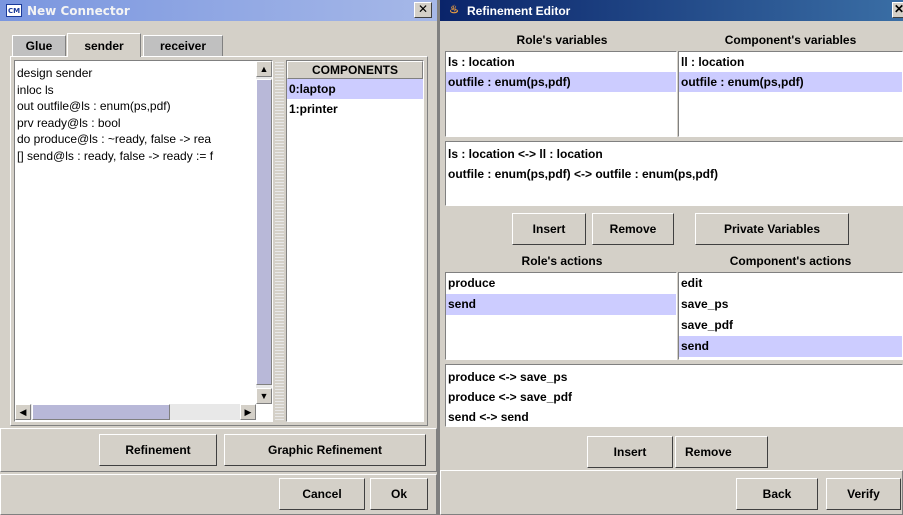 The width and height of the screenshot is (903, 515). What do you see at coordinates (218, 10) in the screenshot?
I see `connector-titlebar: CM New Connector` at bounding box center [218, 10].